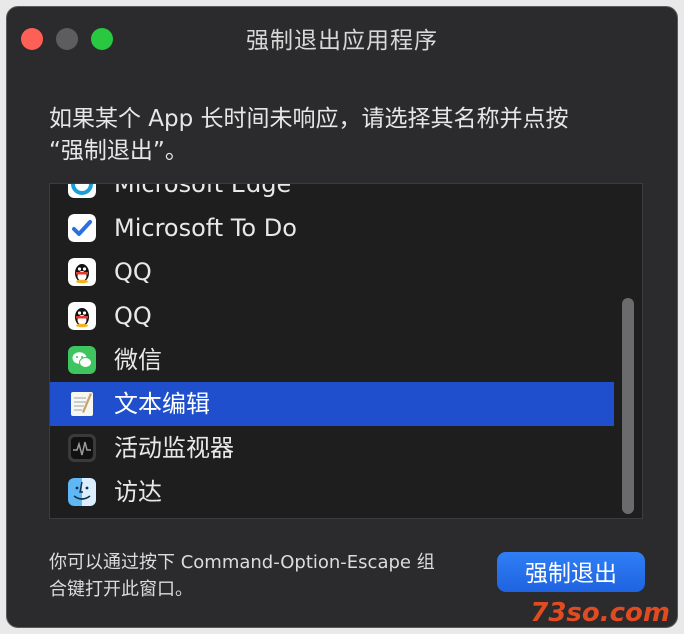 Image resolution: width=684 pixels, height=634 pixels. I want to click on shortcut-hint-line-1: 你可以通过按下 Command-Option-Escape 组, so click(242, 562).